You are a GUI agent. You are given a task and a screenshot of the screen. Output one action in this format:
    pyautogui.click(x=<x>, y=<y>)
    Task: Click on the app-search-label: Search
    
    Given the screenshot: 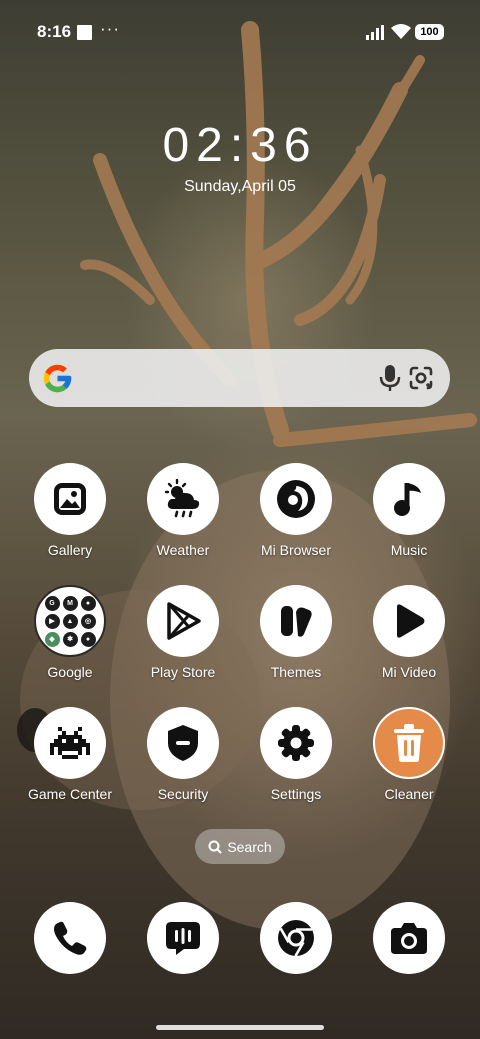 What is the action you would take?
    pyautogui.click(x=249, y=846)
    